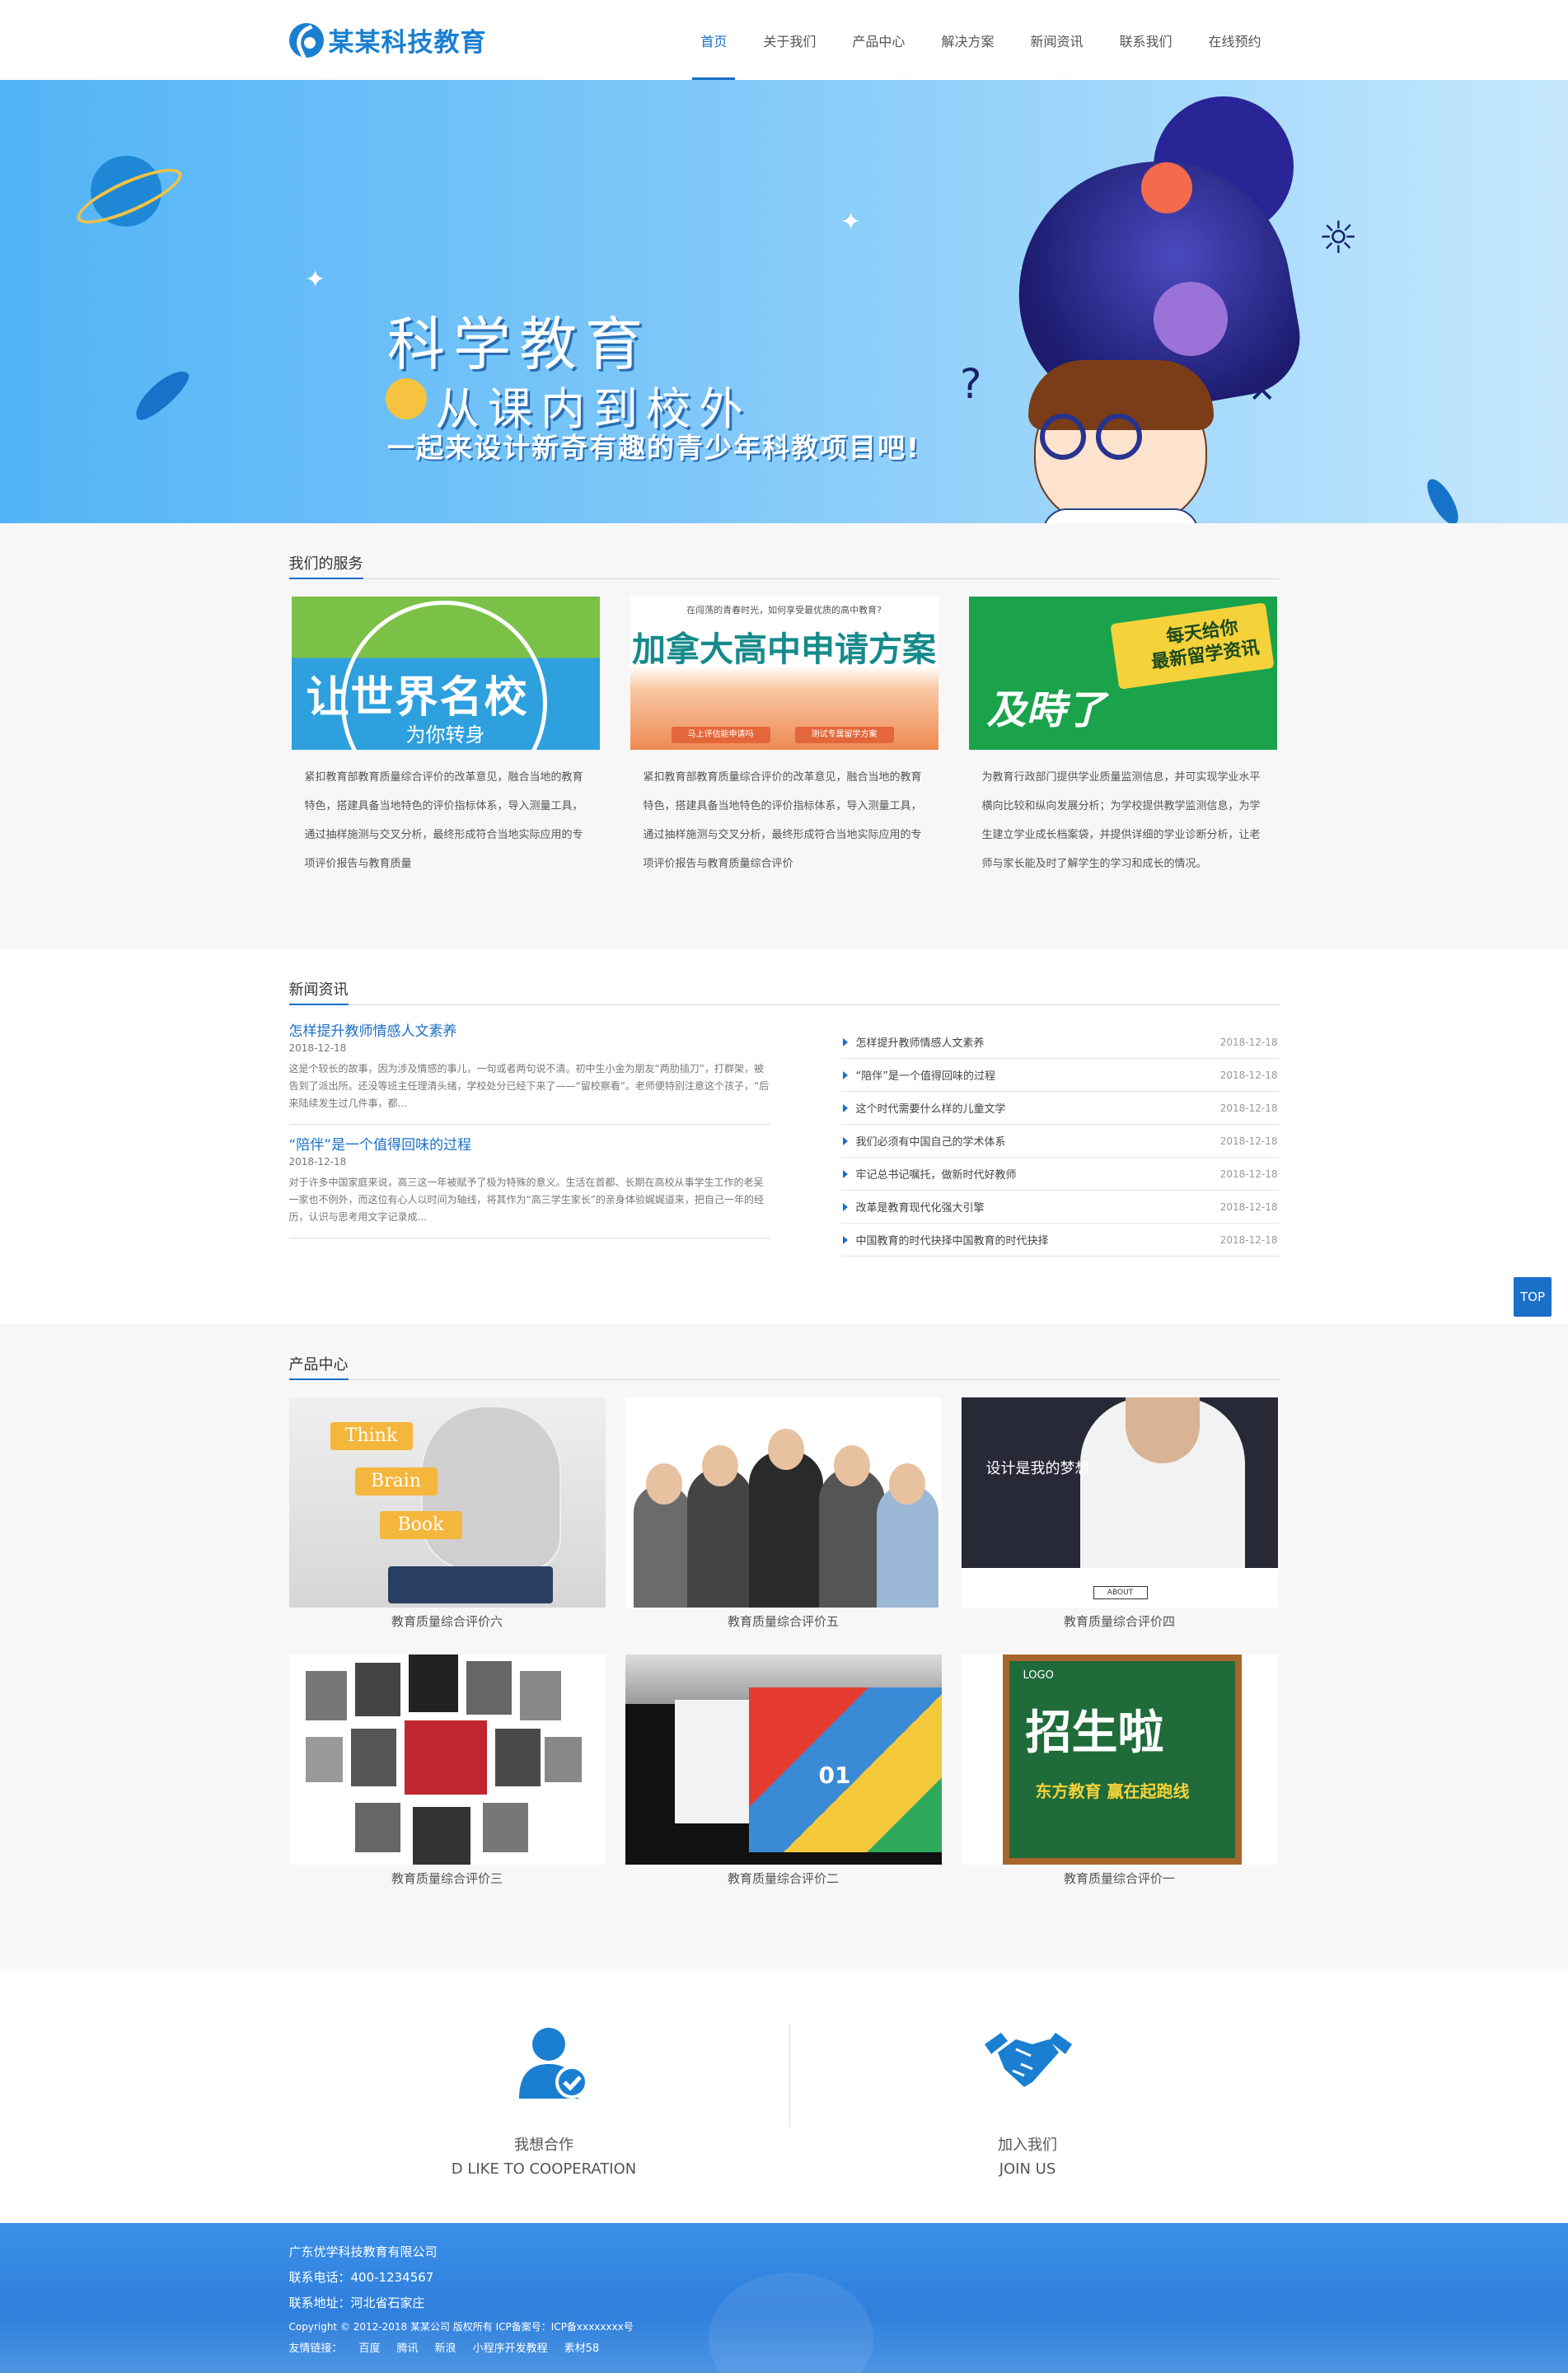 This screenshot has height=2373, width=1568. Describe the element at coordinates (1056, 40) in the screenshot. I see `nav-news: 新闻资讯` at that location.